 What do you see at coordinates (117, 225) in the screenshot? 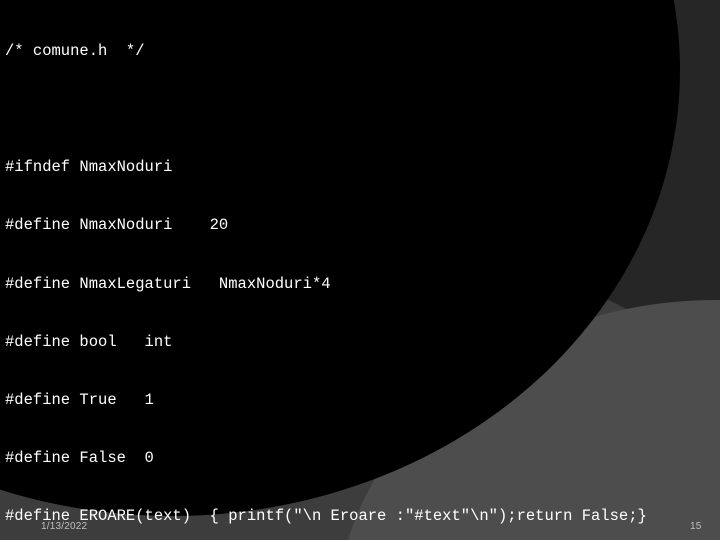
I see `code-line-define-nmaxnoduri: #define NmaxNoduri 20` at bounding box center [117, 225].